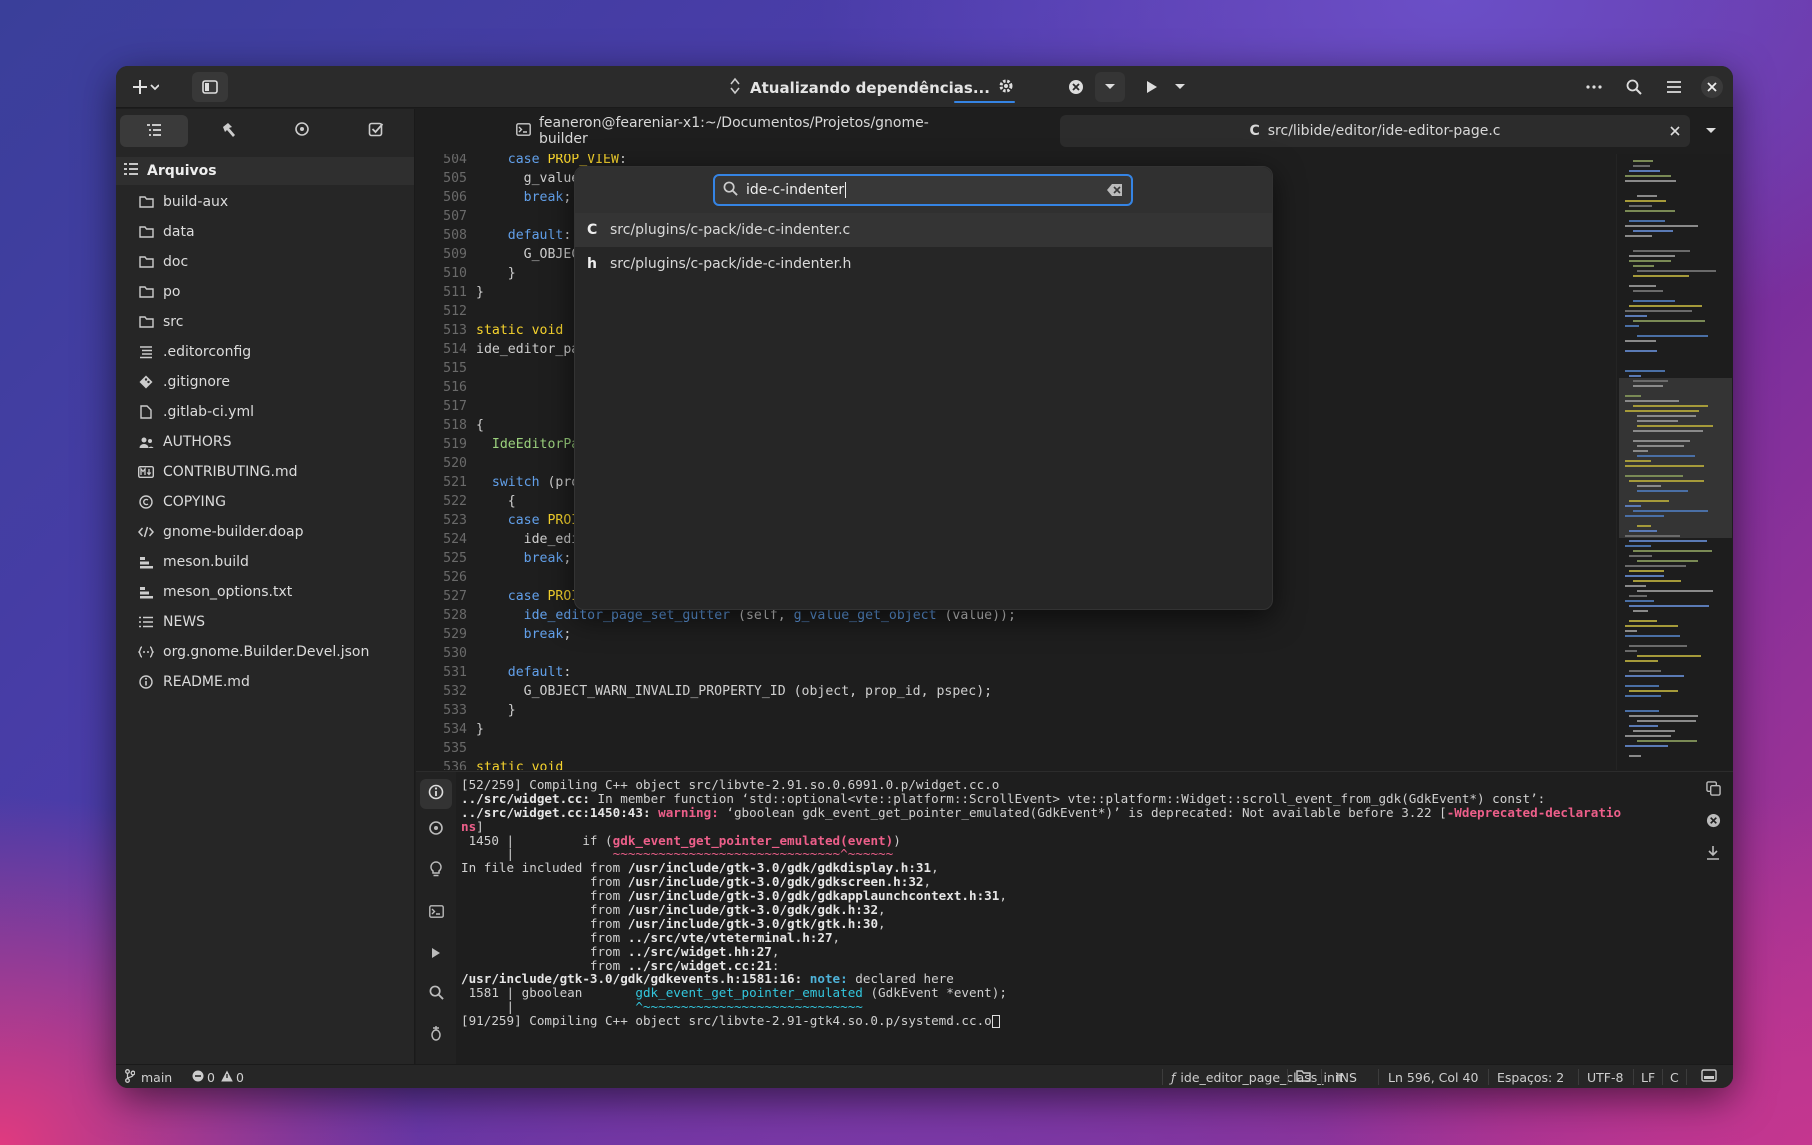  What do you see at coordinates (436, 794) in the screenshot?
I see `panel-tab-messages` at bounding box center [436, 794].